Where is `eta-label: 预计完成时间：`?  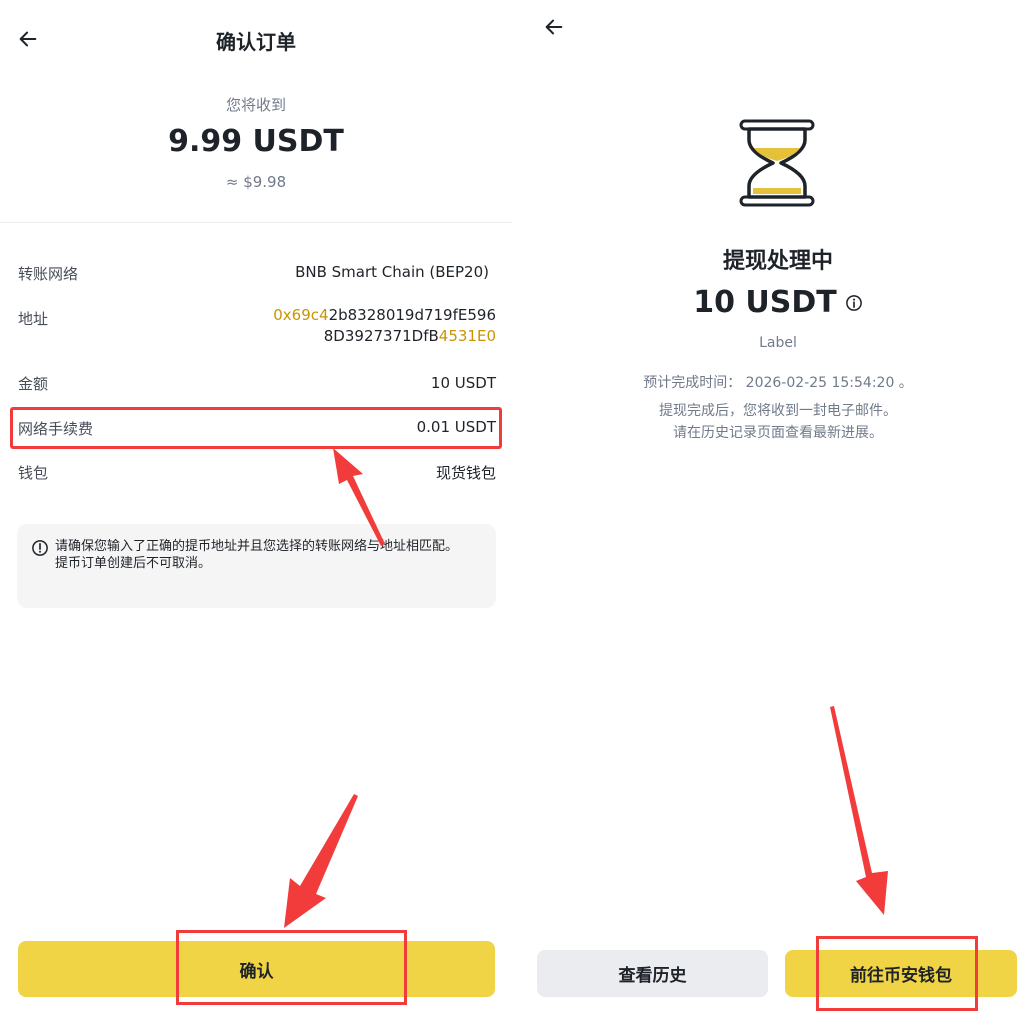 eta-label: 预计完成时间： is located at coordinates (692, 383).